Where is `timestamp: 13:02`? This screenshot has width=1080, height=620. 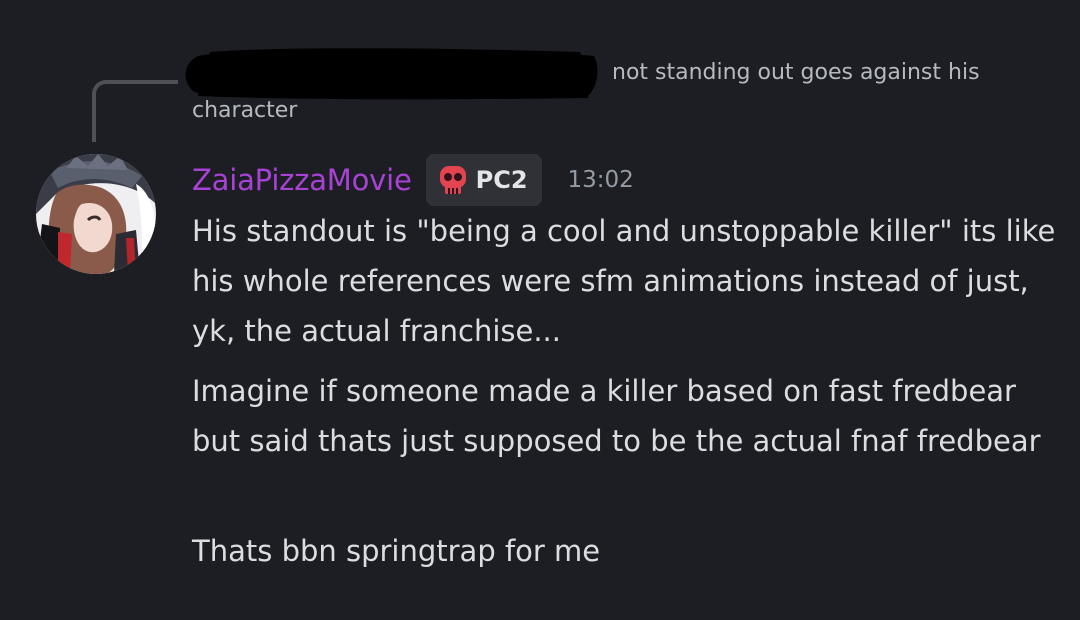
timestamp: 13:02 is located at coordinates (601, 180).